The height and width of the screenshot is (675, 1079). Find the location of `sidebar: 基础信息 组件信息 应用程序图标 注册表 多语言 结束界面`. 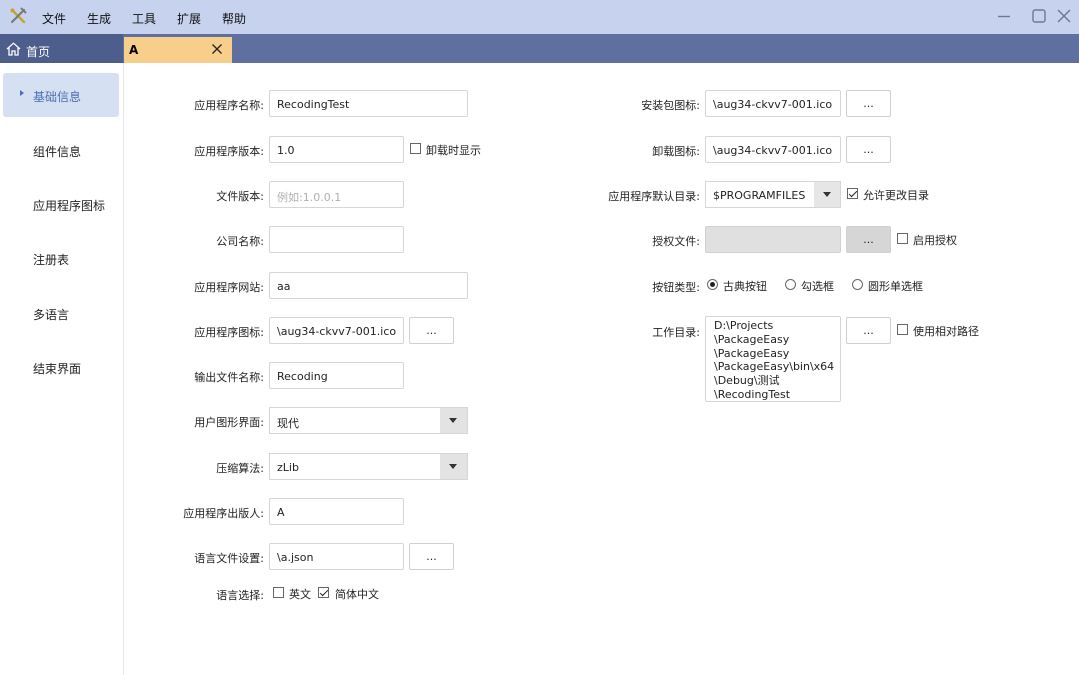

sidebar: 基础信息 组件信息 应用程序图标 注册表 多语言 结束界面 is located at coordinates (62, 369).